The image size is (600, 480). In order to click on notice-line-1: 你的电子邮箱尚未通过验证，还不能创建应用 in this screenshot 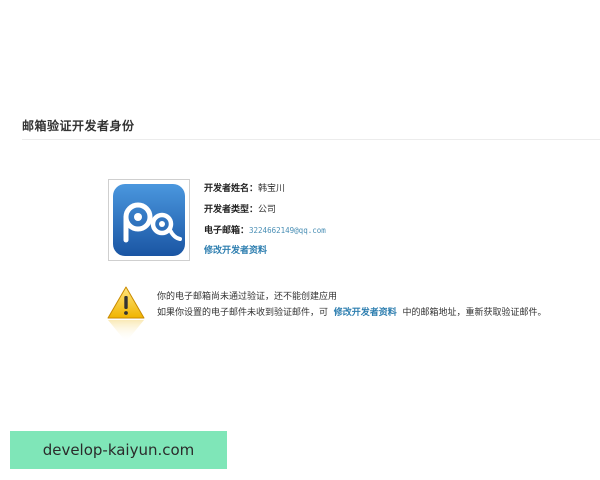, I will do `click(247, 297)`.